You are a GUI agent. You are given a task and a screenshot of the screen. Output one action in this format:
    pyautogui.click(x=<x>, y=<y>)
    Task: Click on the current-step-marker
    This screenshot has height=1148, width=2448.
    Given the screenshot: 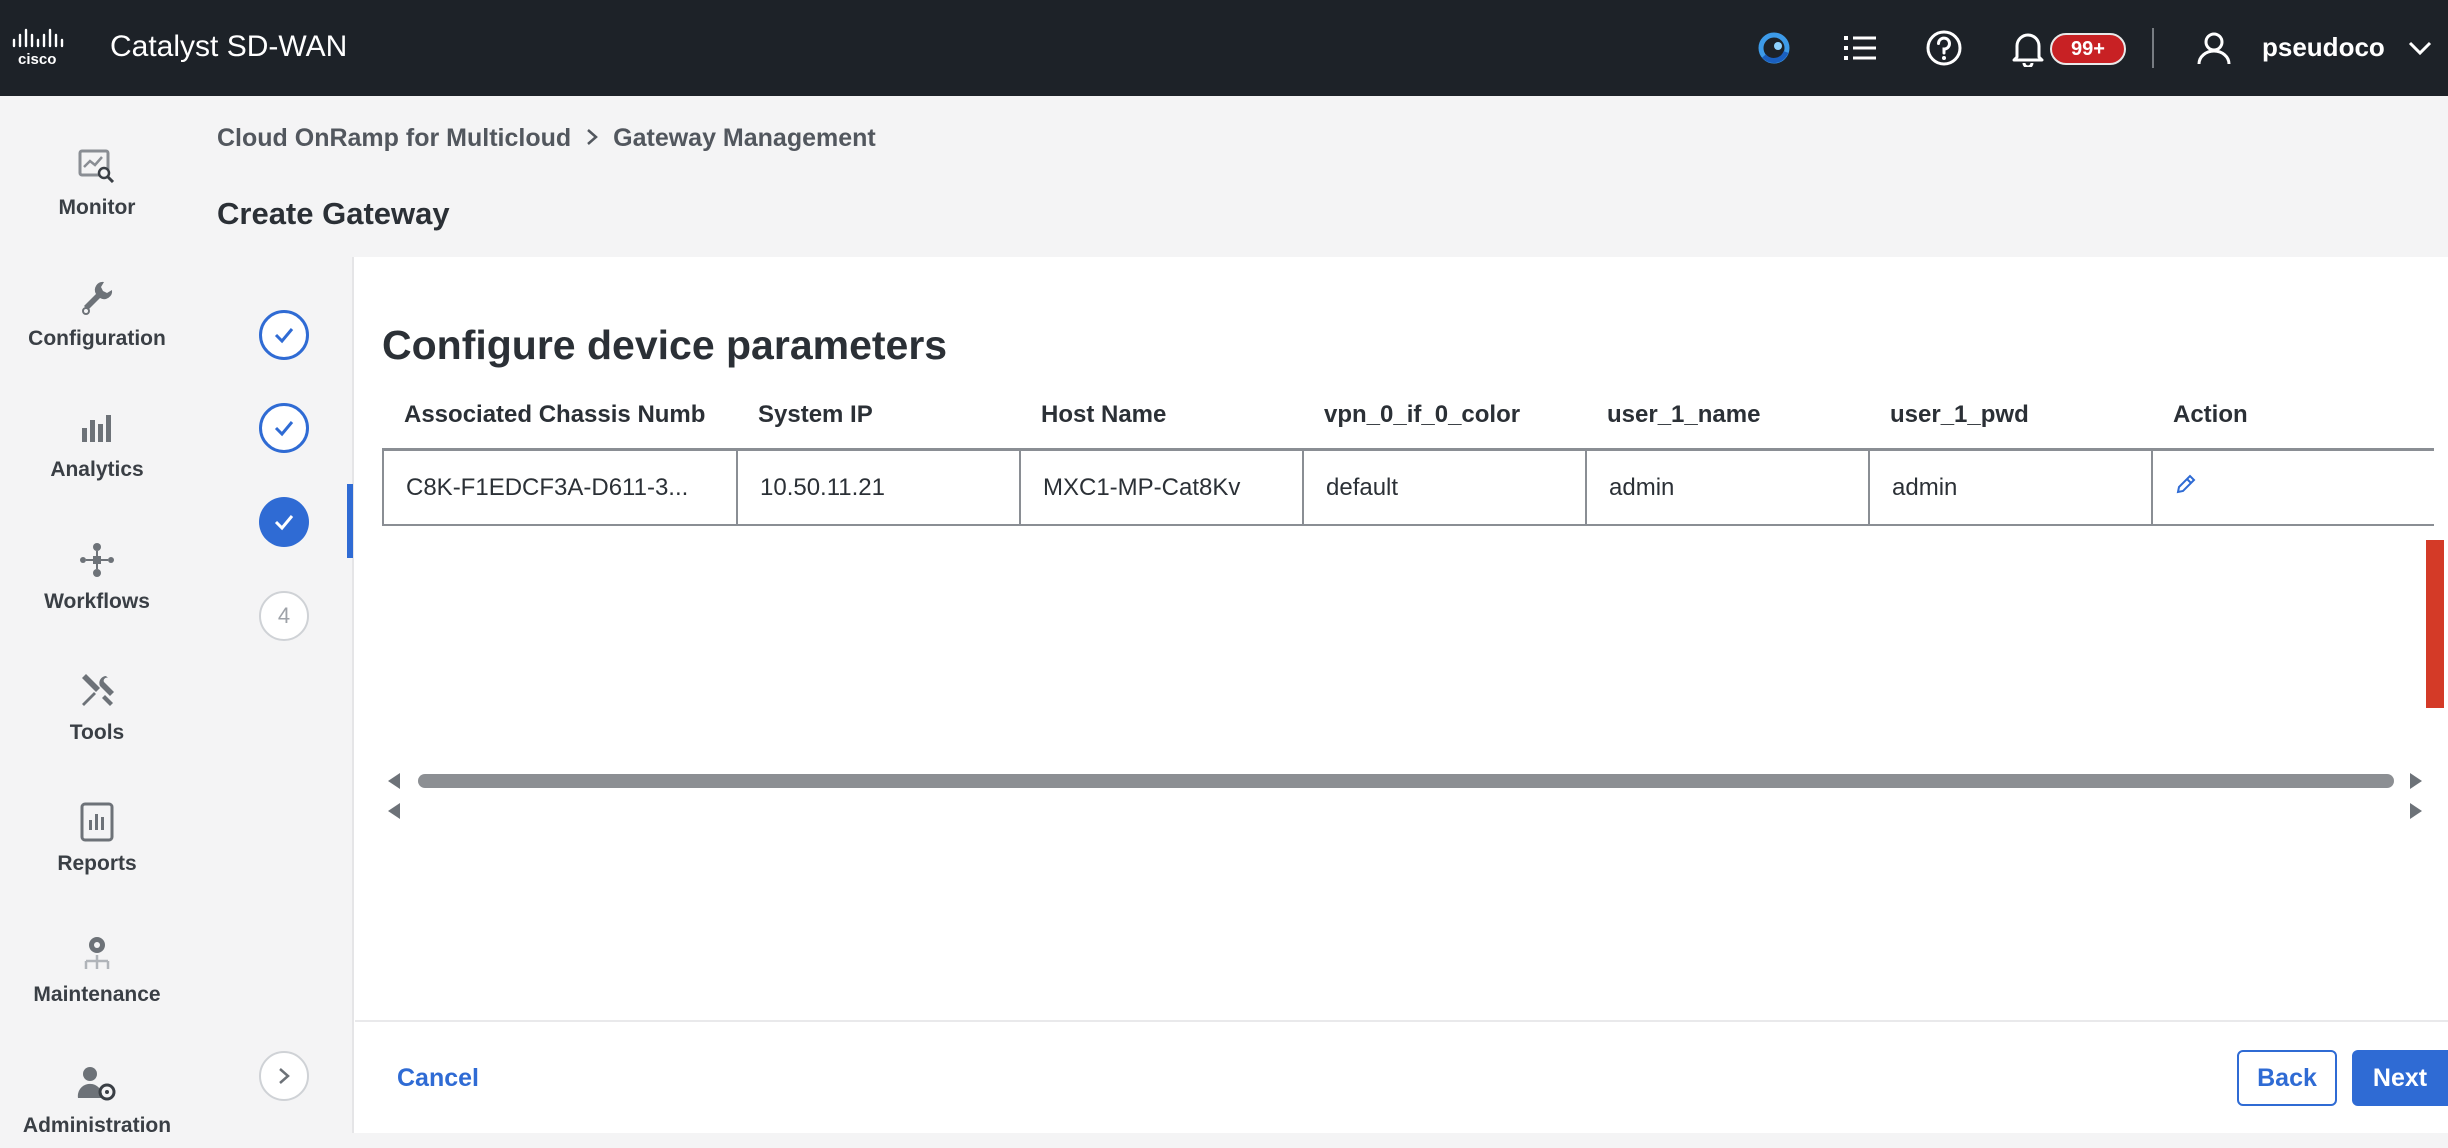 What is the action you would take?
    pyautogui.click(x=350, y=521)
    